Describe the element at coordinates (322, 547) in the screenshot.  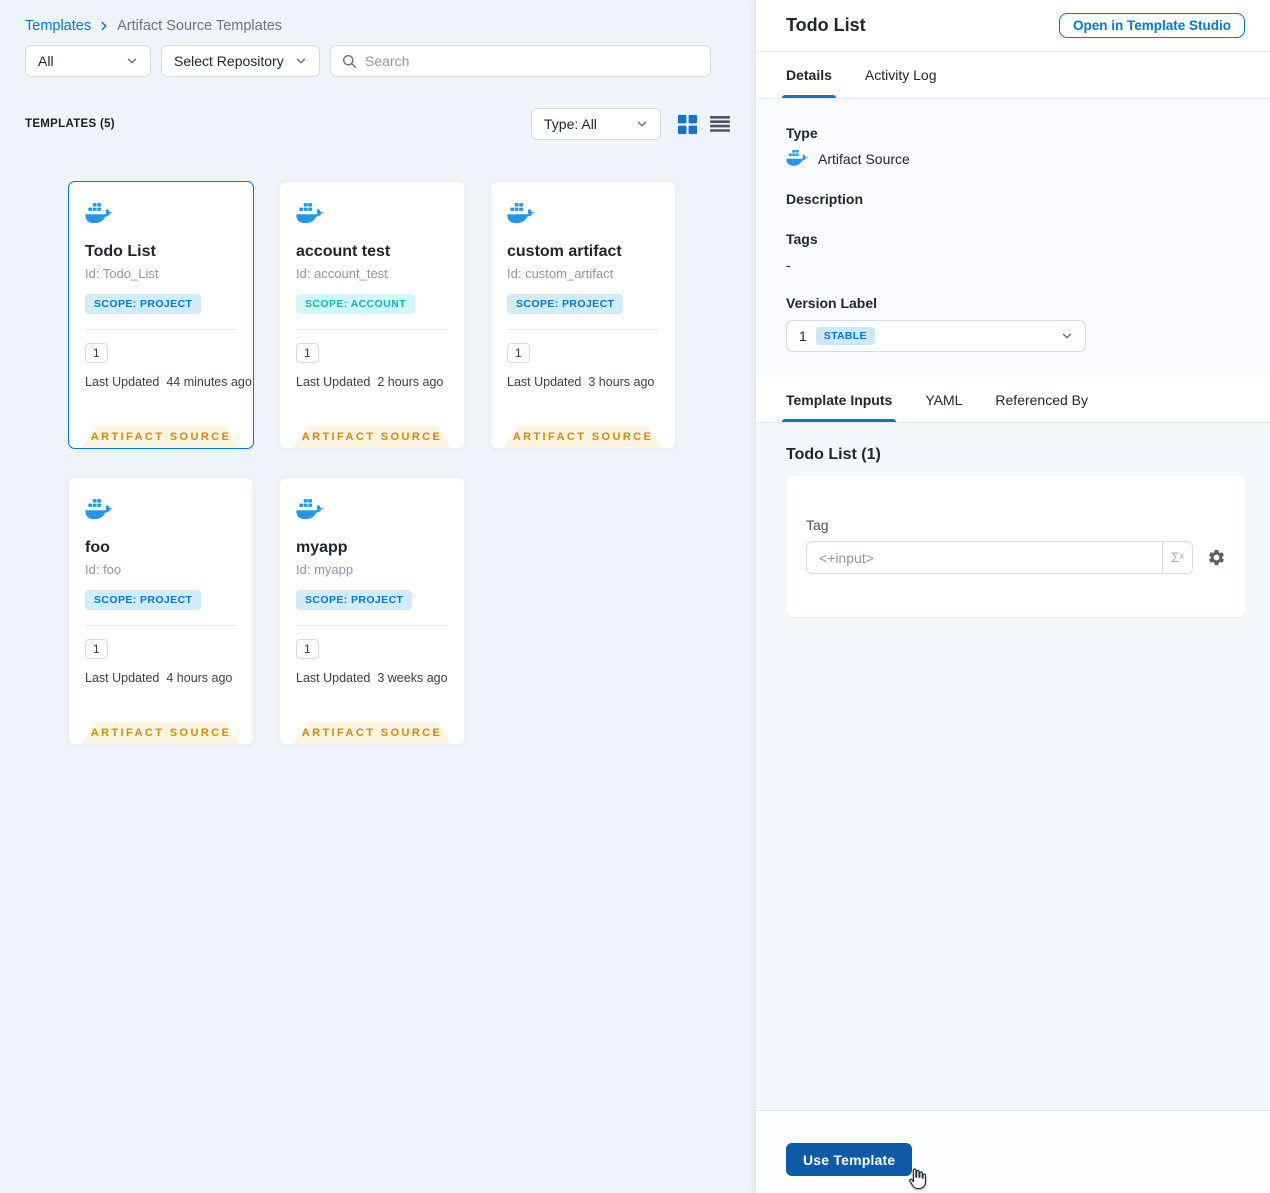
I see `template-name: myapp` at that location.